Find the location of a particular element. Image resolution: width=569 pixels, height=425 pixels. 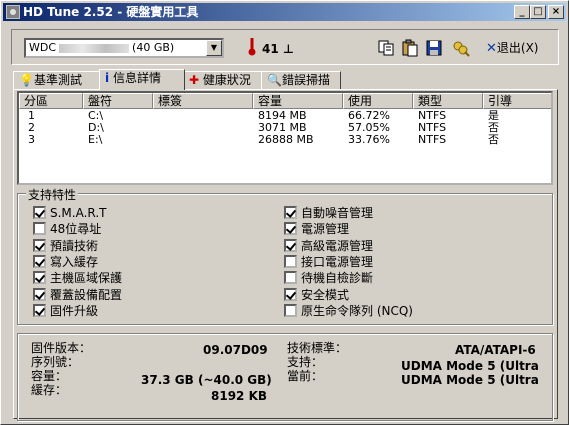

firmware-label: 固件版本： is located at coordinates (61, 348).